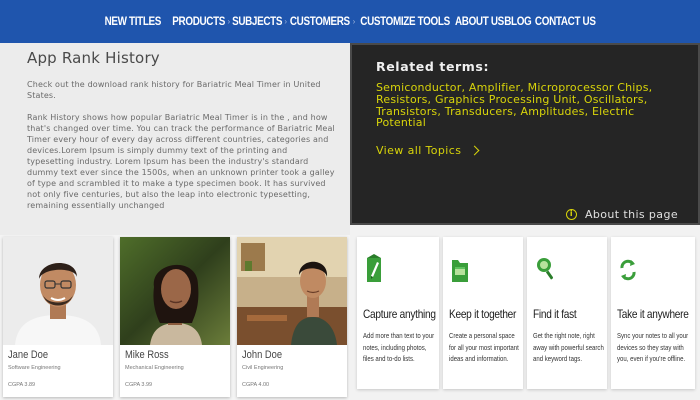  I want to click on about-this-page-label: About this page, so click(631, 214).